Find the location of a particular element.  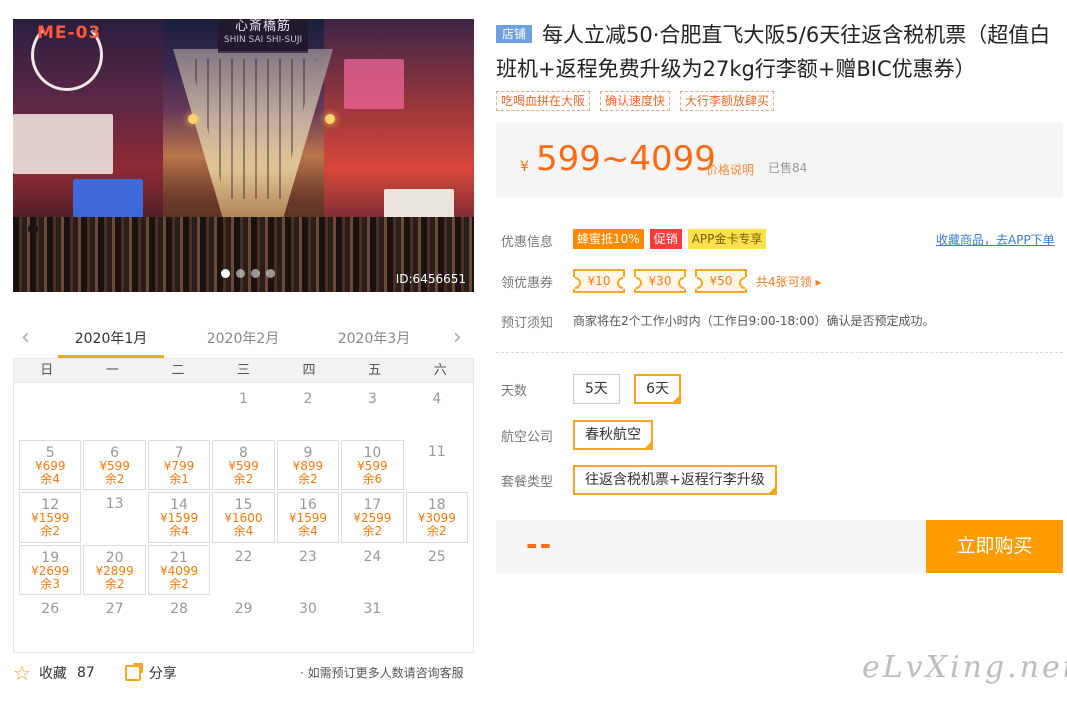

share-button: 分享 is located at coordinates (163, 673).